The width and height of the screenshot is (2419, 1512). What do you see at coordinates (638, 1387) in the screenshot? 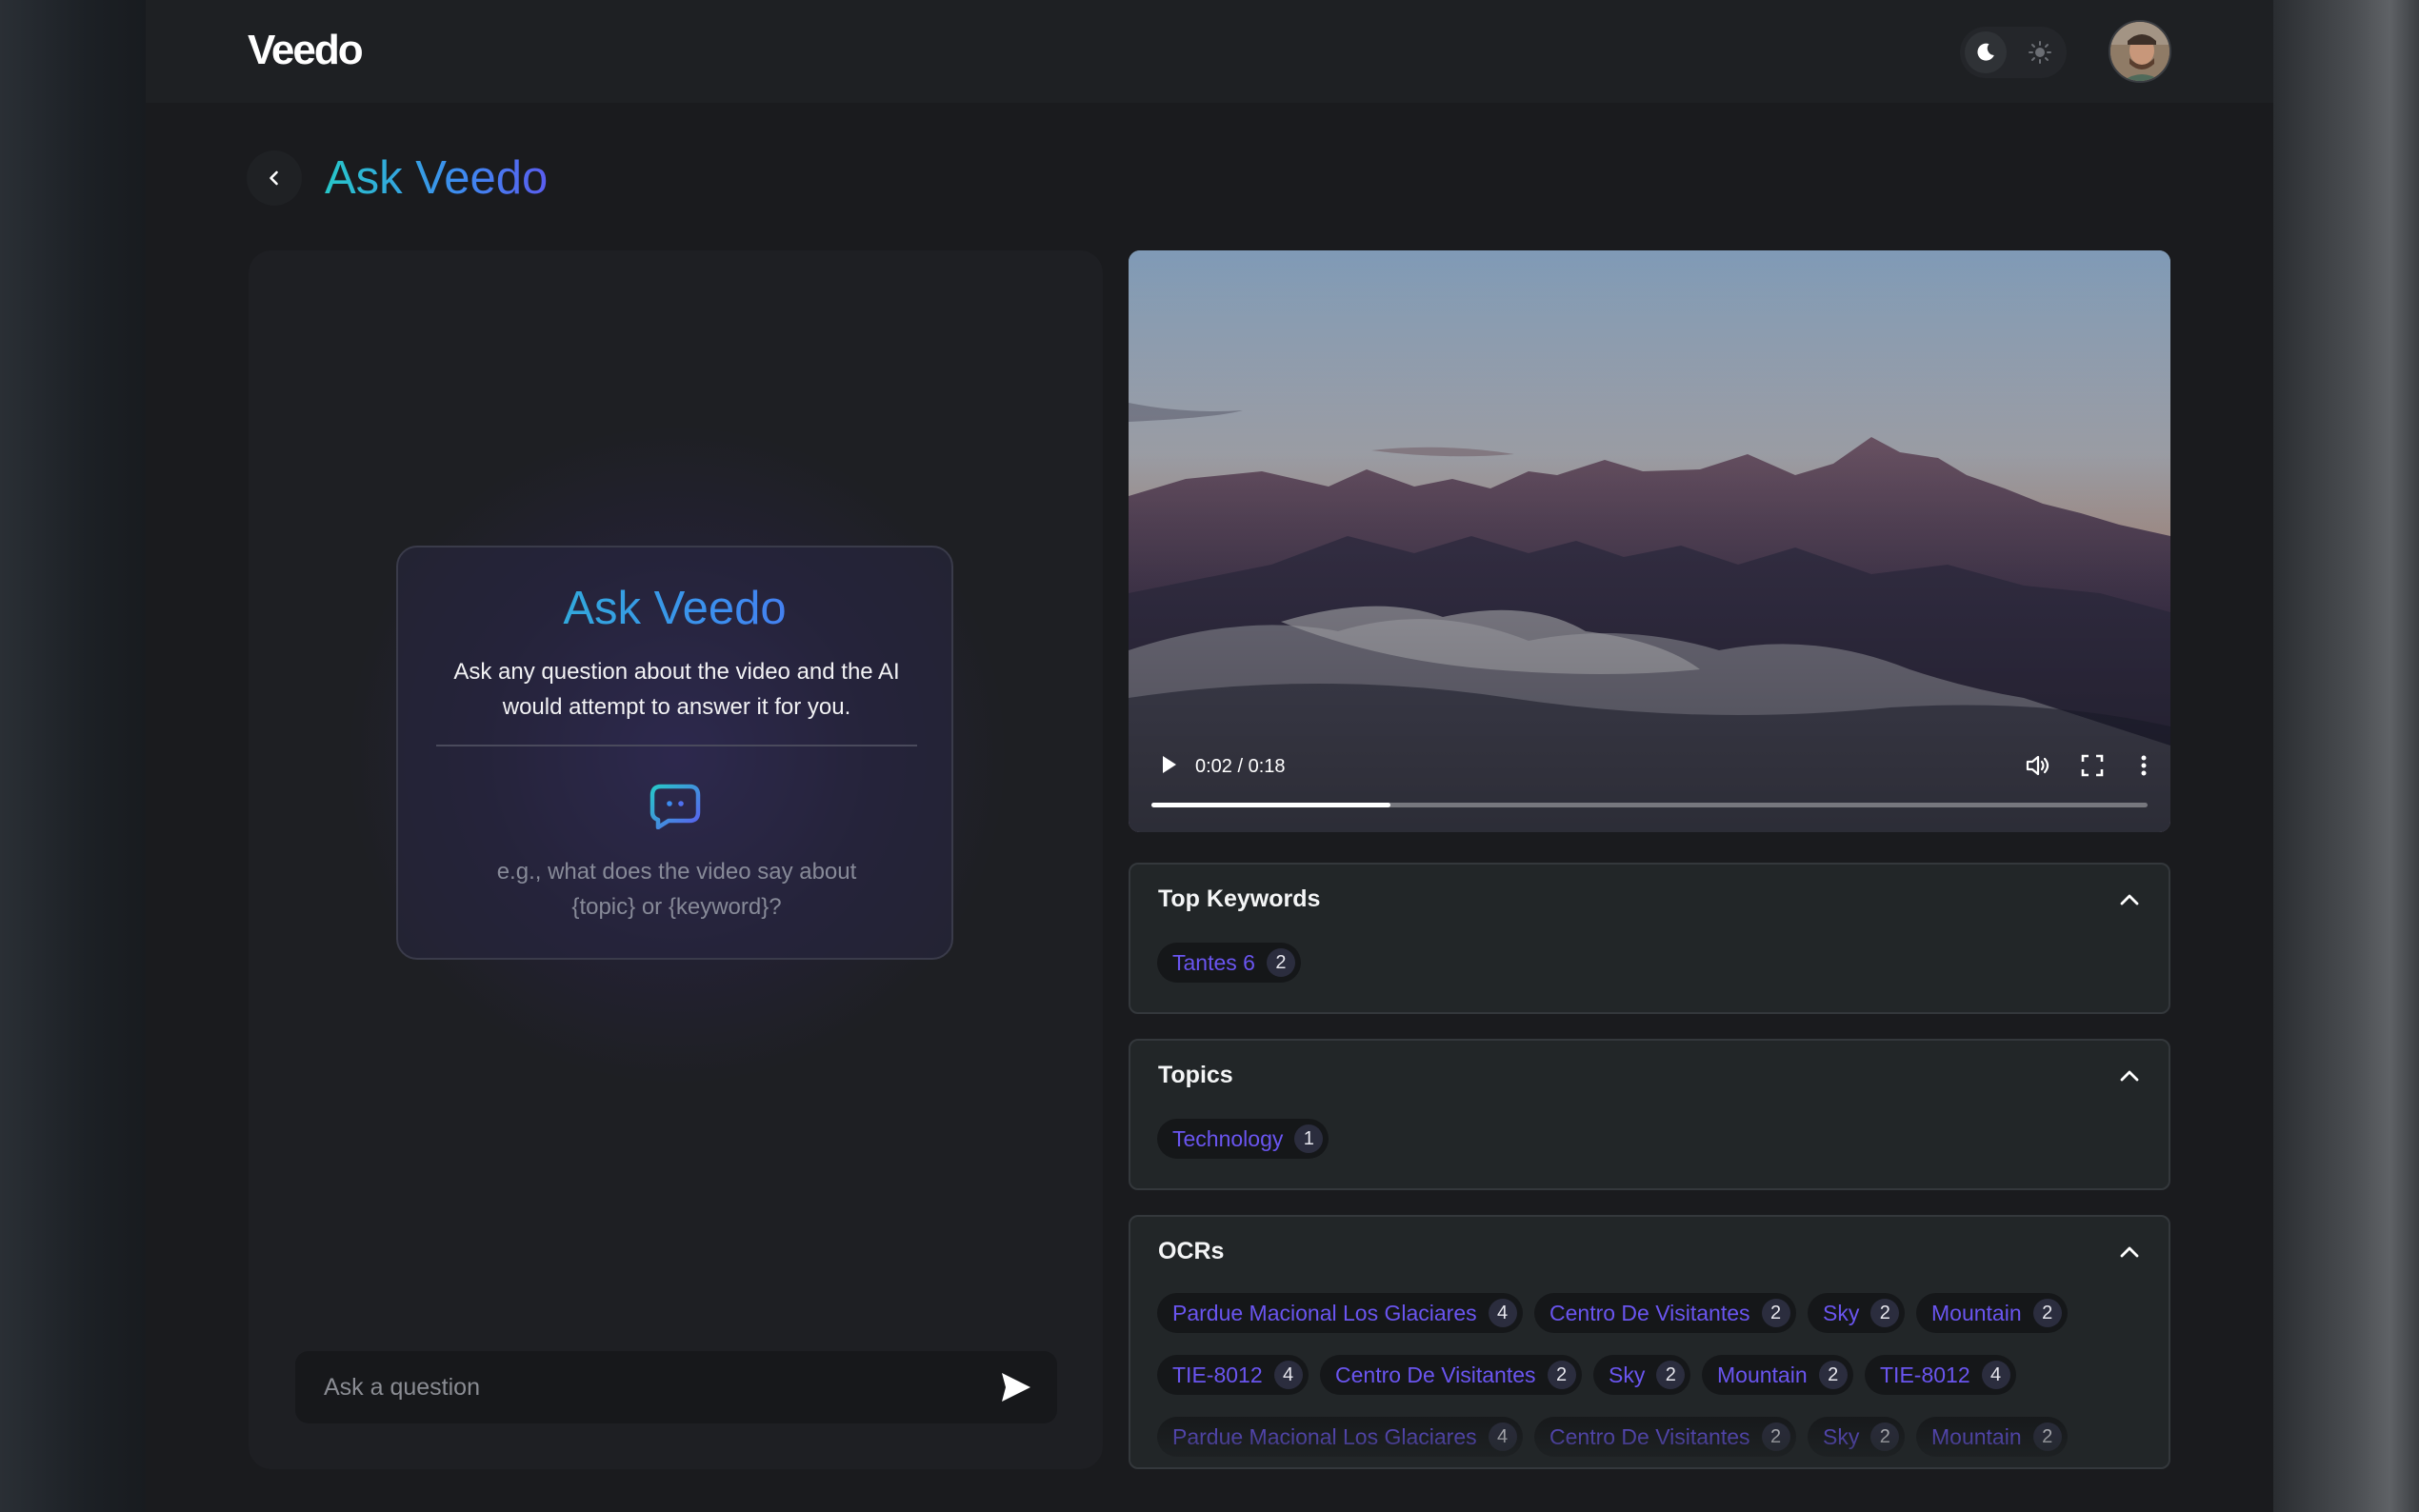
I see `question-input` at bounding box center [638, 1387].